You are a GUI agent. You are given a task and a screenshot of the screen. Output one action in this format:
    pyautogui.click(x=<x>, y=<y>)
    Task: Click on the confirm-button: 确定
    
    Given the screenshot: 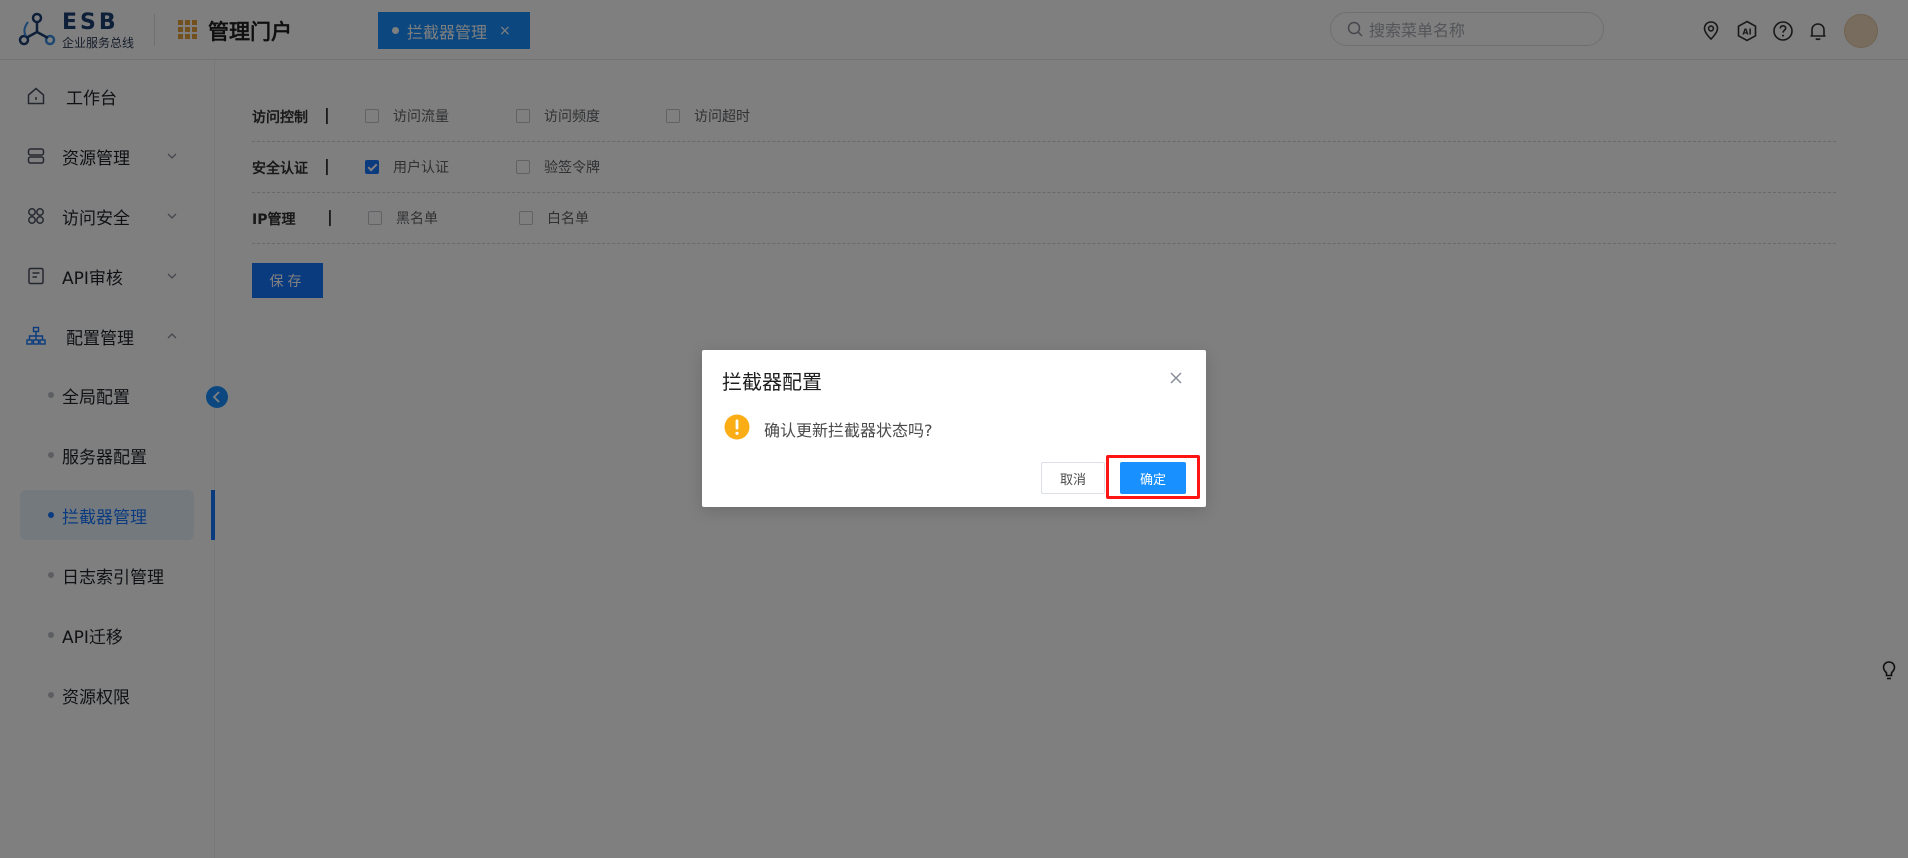 What is the action you would take?
    pyautogui.click(x=1153, y=478)
    